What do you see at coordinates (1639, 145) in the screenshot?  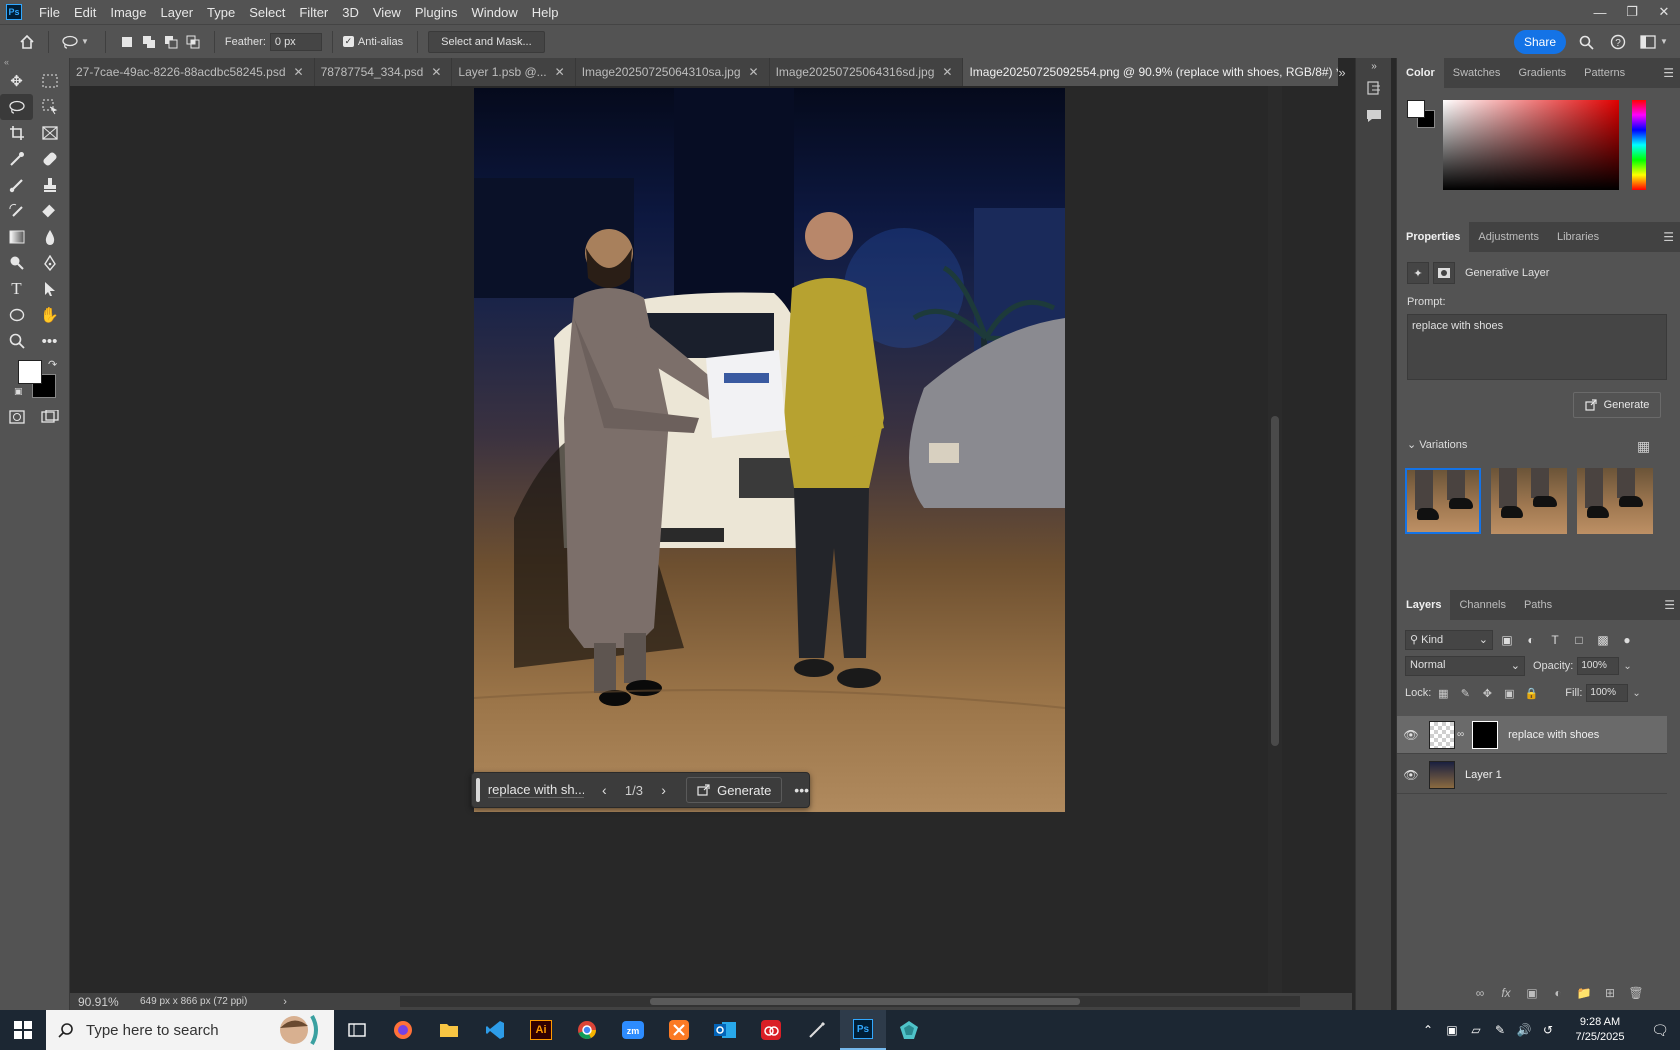 I see `hue-slider` at bounding box center [1639, 145].